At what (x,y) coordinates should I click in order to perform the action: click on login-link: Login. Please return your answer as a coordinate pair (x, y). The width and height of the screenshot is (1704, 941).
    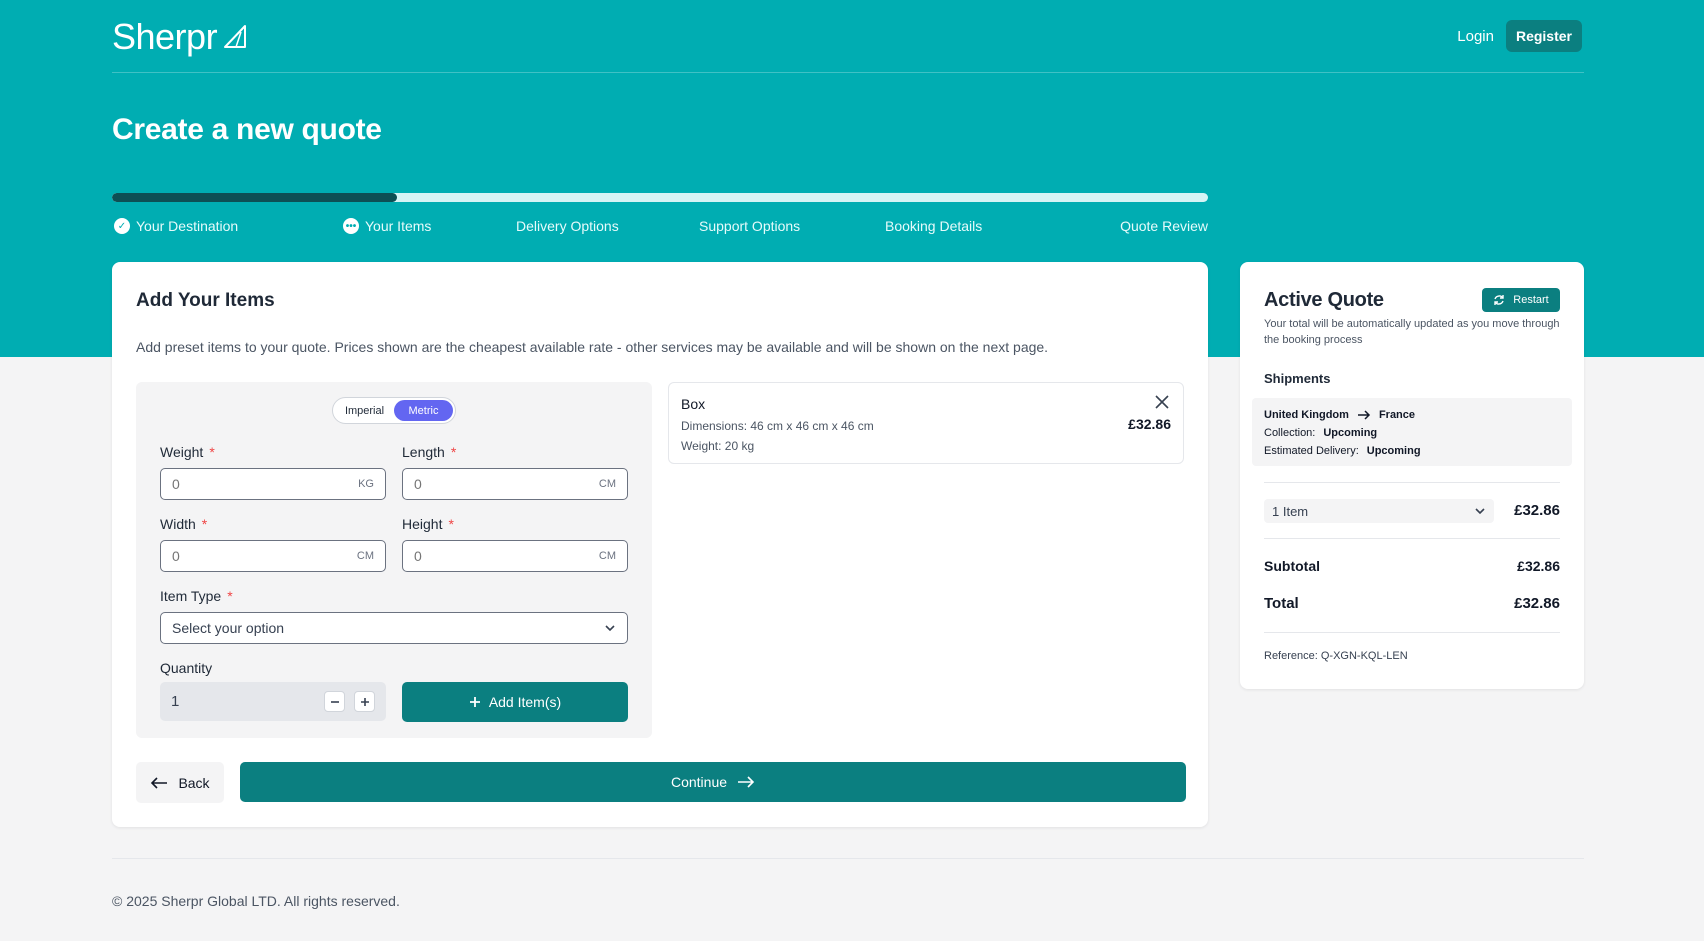
    Looking at the image, I should click on (1475, 36).